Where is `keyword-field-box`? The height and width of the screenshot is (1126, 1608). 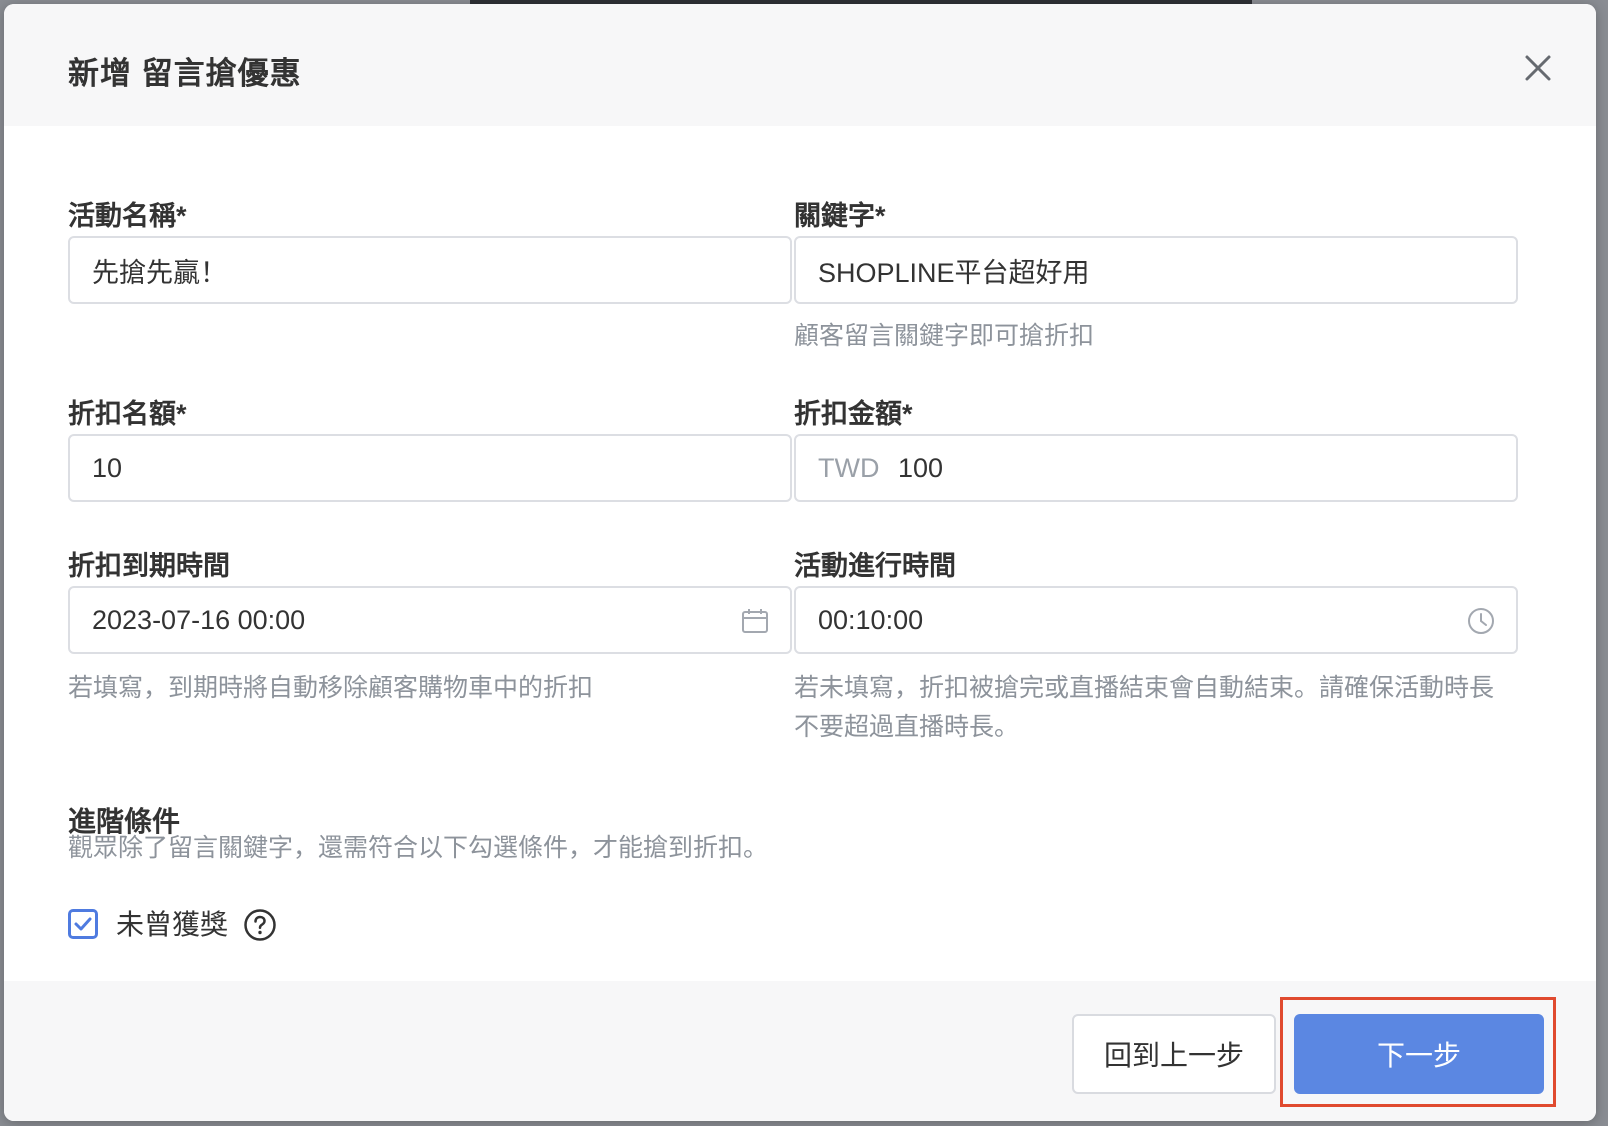
keyword-field-box is located at coordinates (1156, 270).